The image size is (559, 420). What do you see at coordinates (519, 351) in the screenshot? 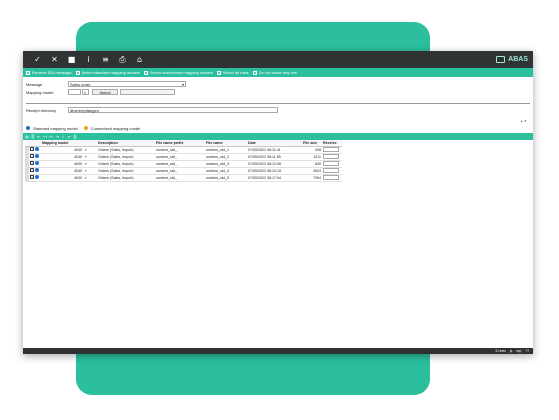
I see `status-mode: esp` at bounding box center [519, 351].